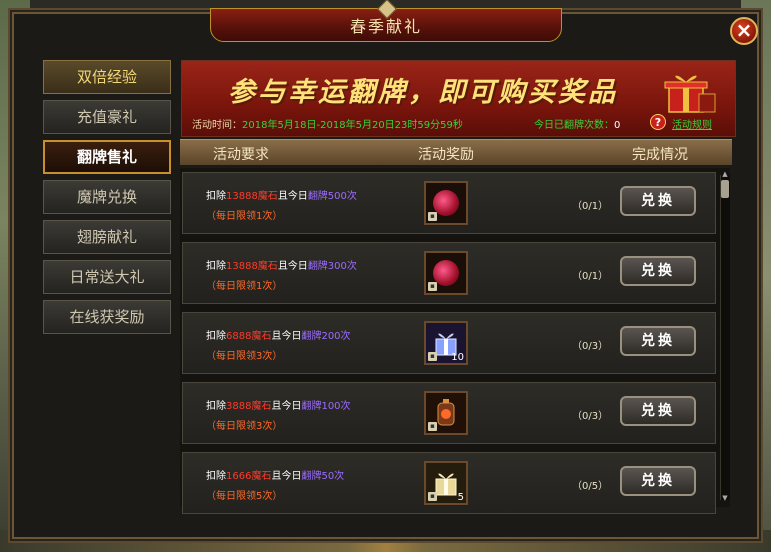 This screenshot has height=552, width=771. What do you see at coordinates (241, 155) in the screenshot?
I see `header-requirement: 活动要求` at bounding box center [241, 155].